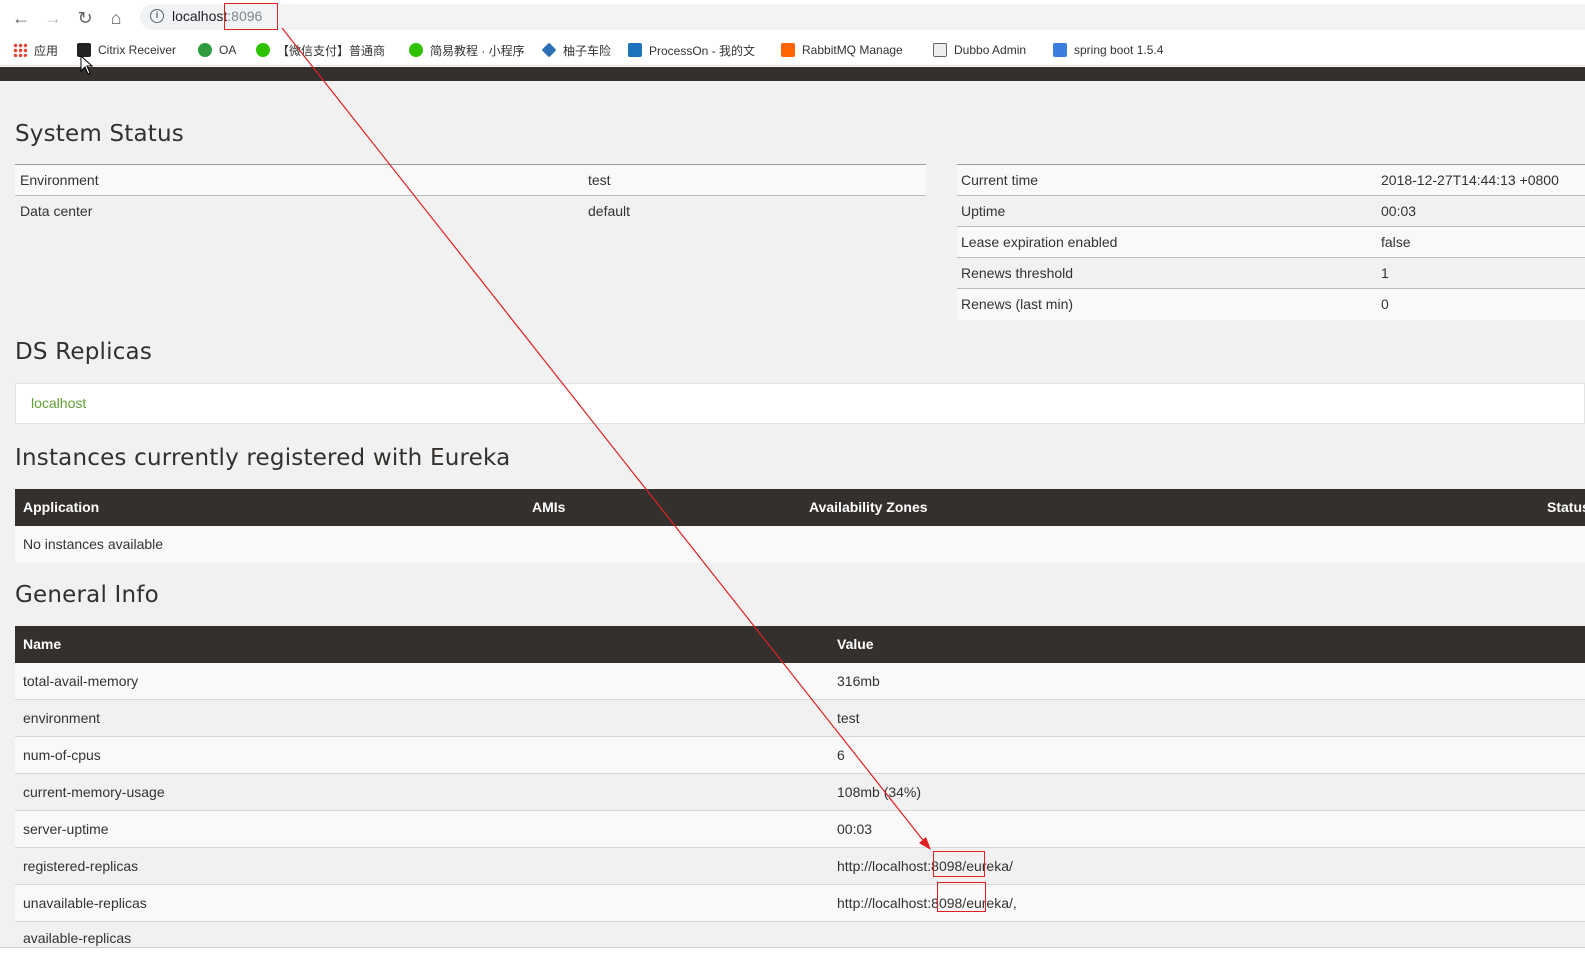 The width and height of the screenshot is (1585, 968). What do you see at coordinates (87, 65) in the screenshot?
I see `mouse-cursor-icon` at bounding box center [87, 65].